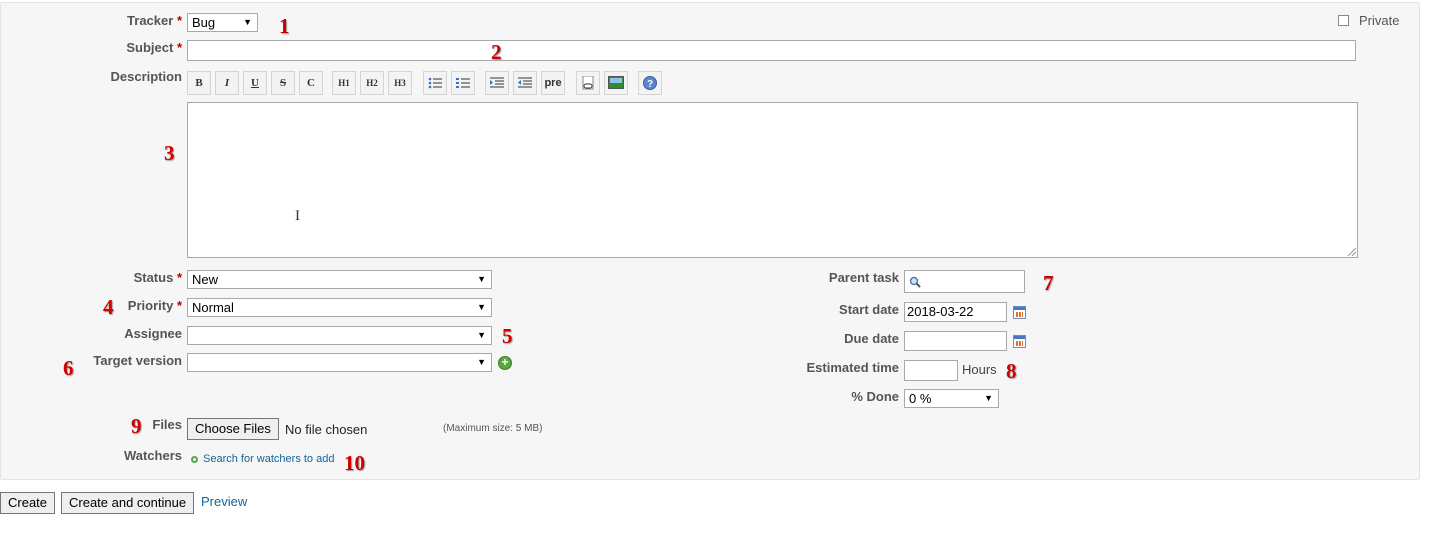  I want to click on done-select: 0 % ▼, so click(951, 398).